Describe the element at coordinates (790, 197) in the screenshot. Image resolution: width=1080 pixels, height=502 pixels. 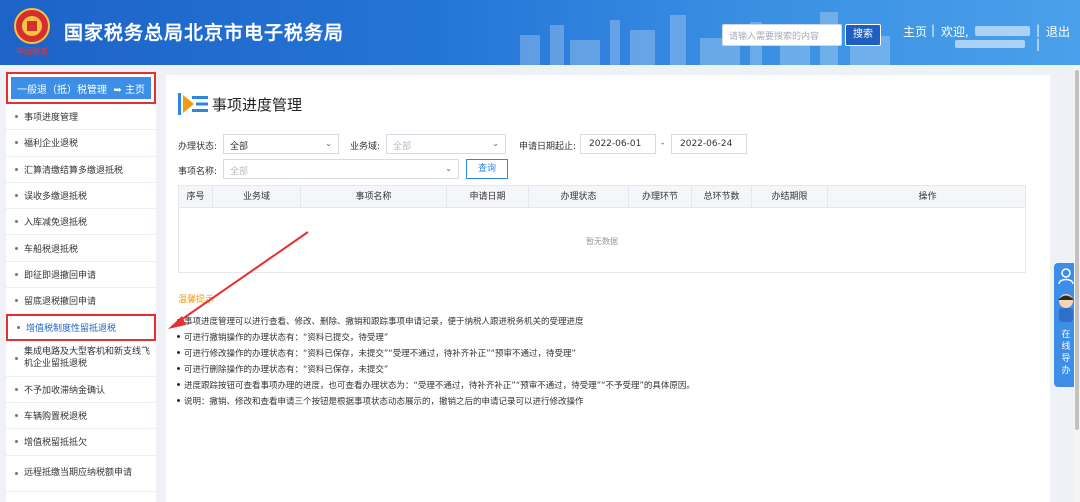
I see `column-header: 办结期限` at that location.